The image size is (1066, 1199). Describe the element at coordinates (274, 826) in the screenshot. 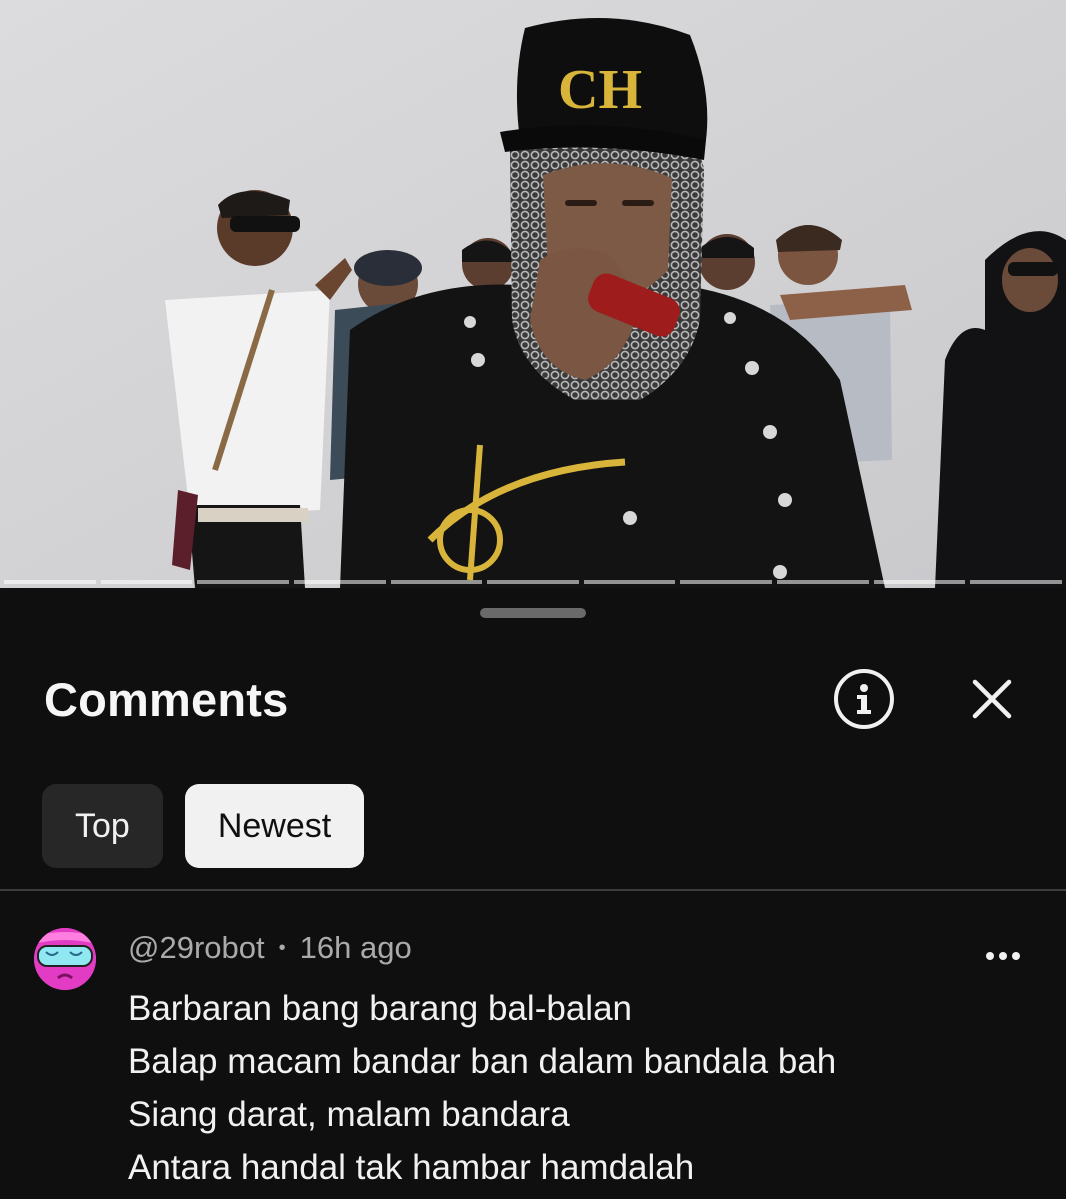

I see `chip-newest: Newest` at that location.